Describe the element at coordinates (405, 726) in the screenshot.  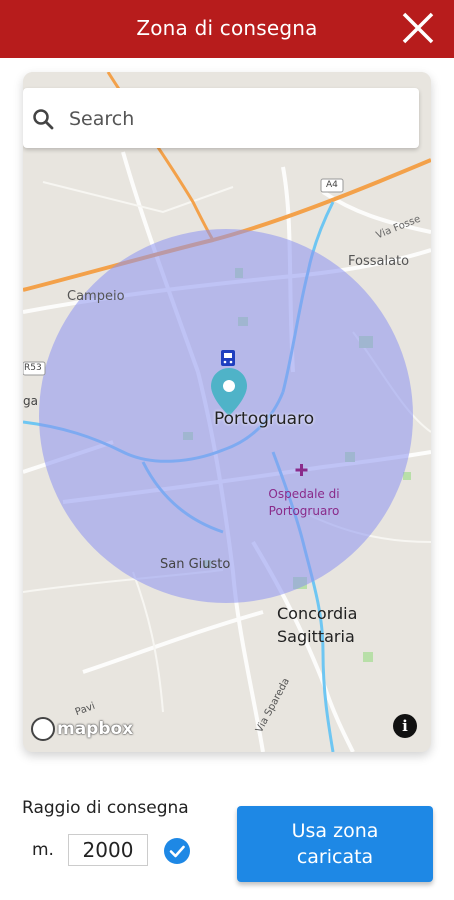
I see `info-icon: i` at that location.